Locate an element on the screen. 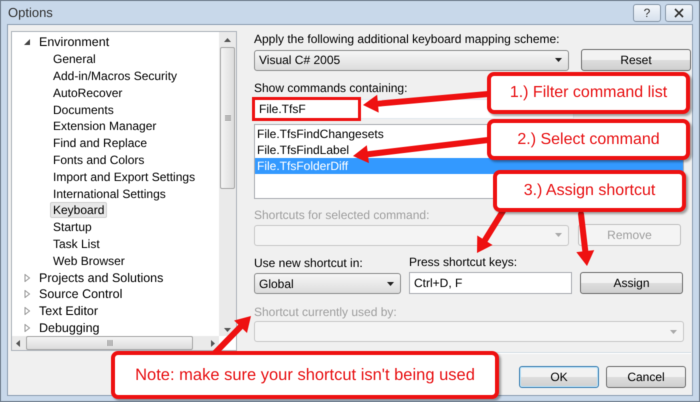  window-title: Options is located at coordinates (30, 12).